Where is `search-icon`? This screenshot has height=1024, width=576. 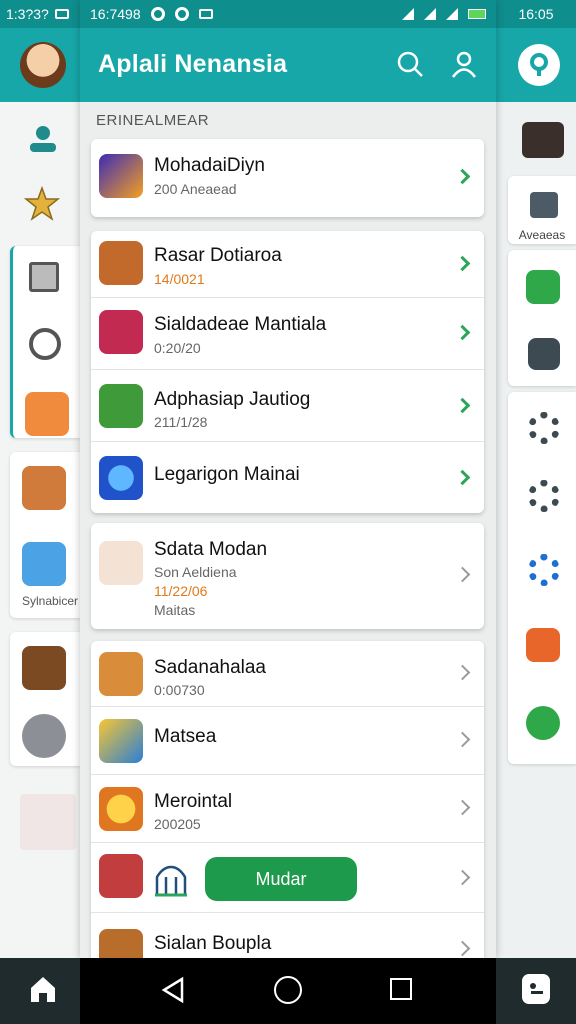
search-icon is located at coordinates (410, 64).